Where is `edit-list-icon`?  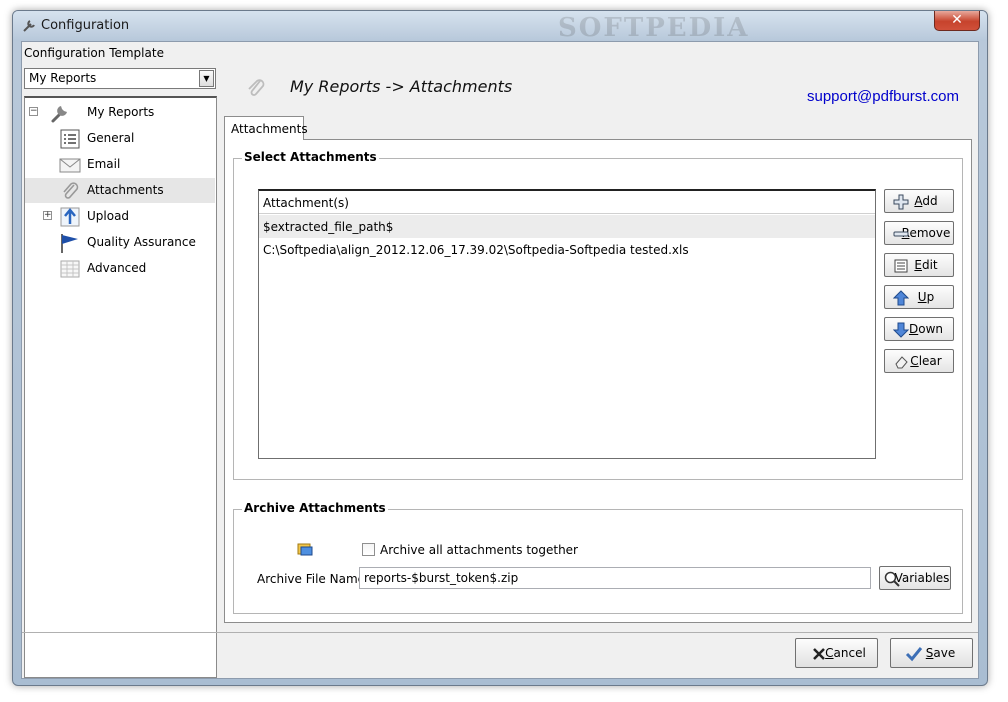
edit-list-icon is located at coordinates (901, 266).